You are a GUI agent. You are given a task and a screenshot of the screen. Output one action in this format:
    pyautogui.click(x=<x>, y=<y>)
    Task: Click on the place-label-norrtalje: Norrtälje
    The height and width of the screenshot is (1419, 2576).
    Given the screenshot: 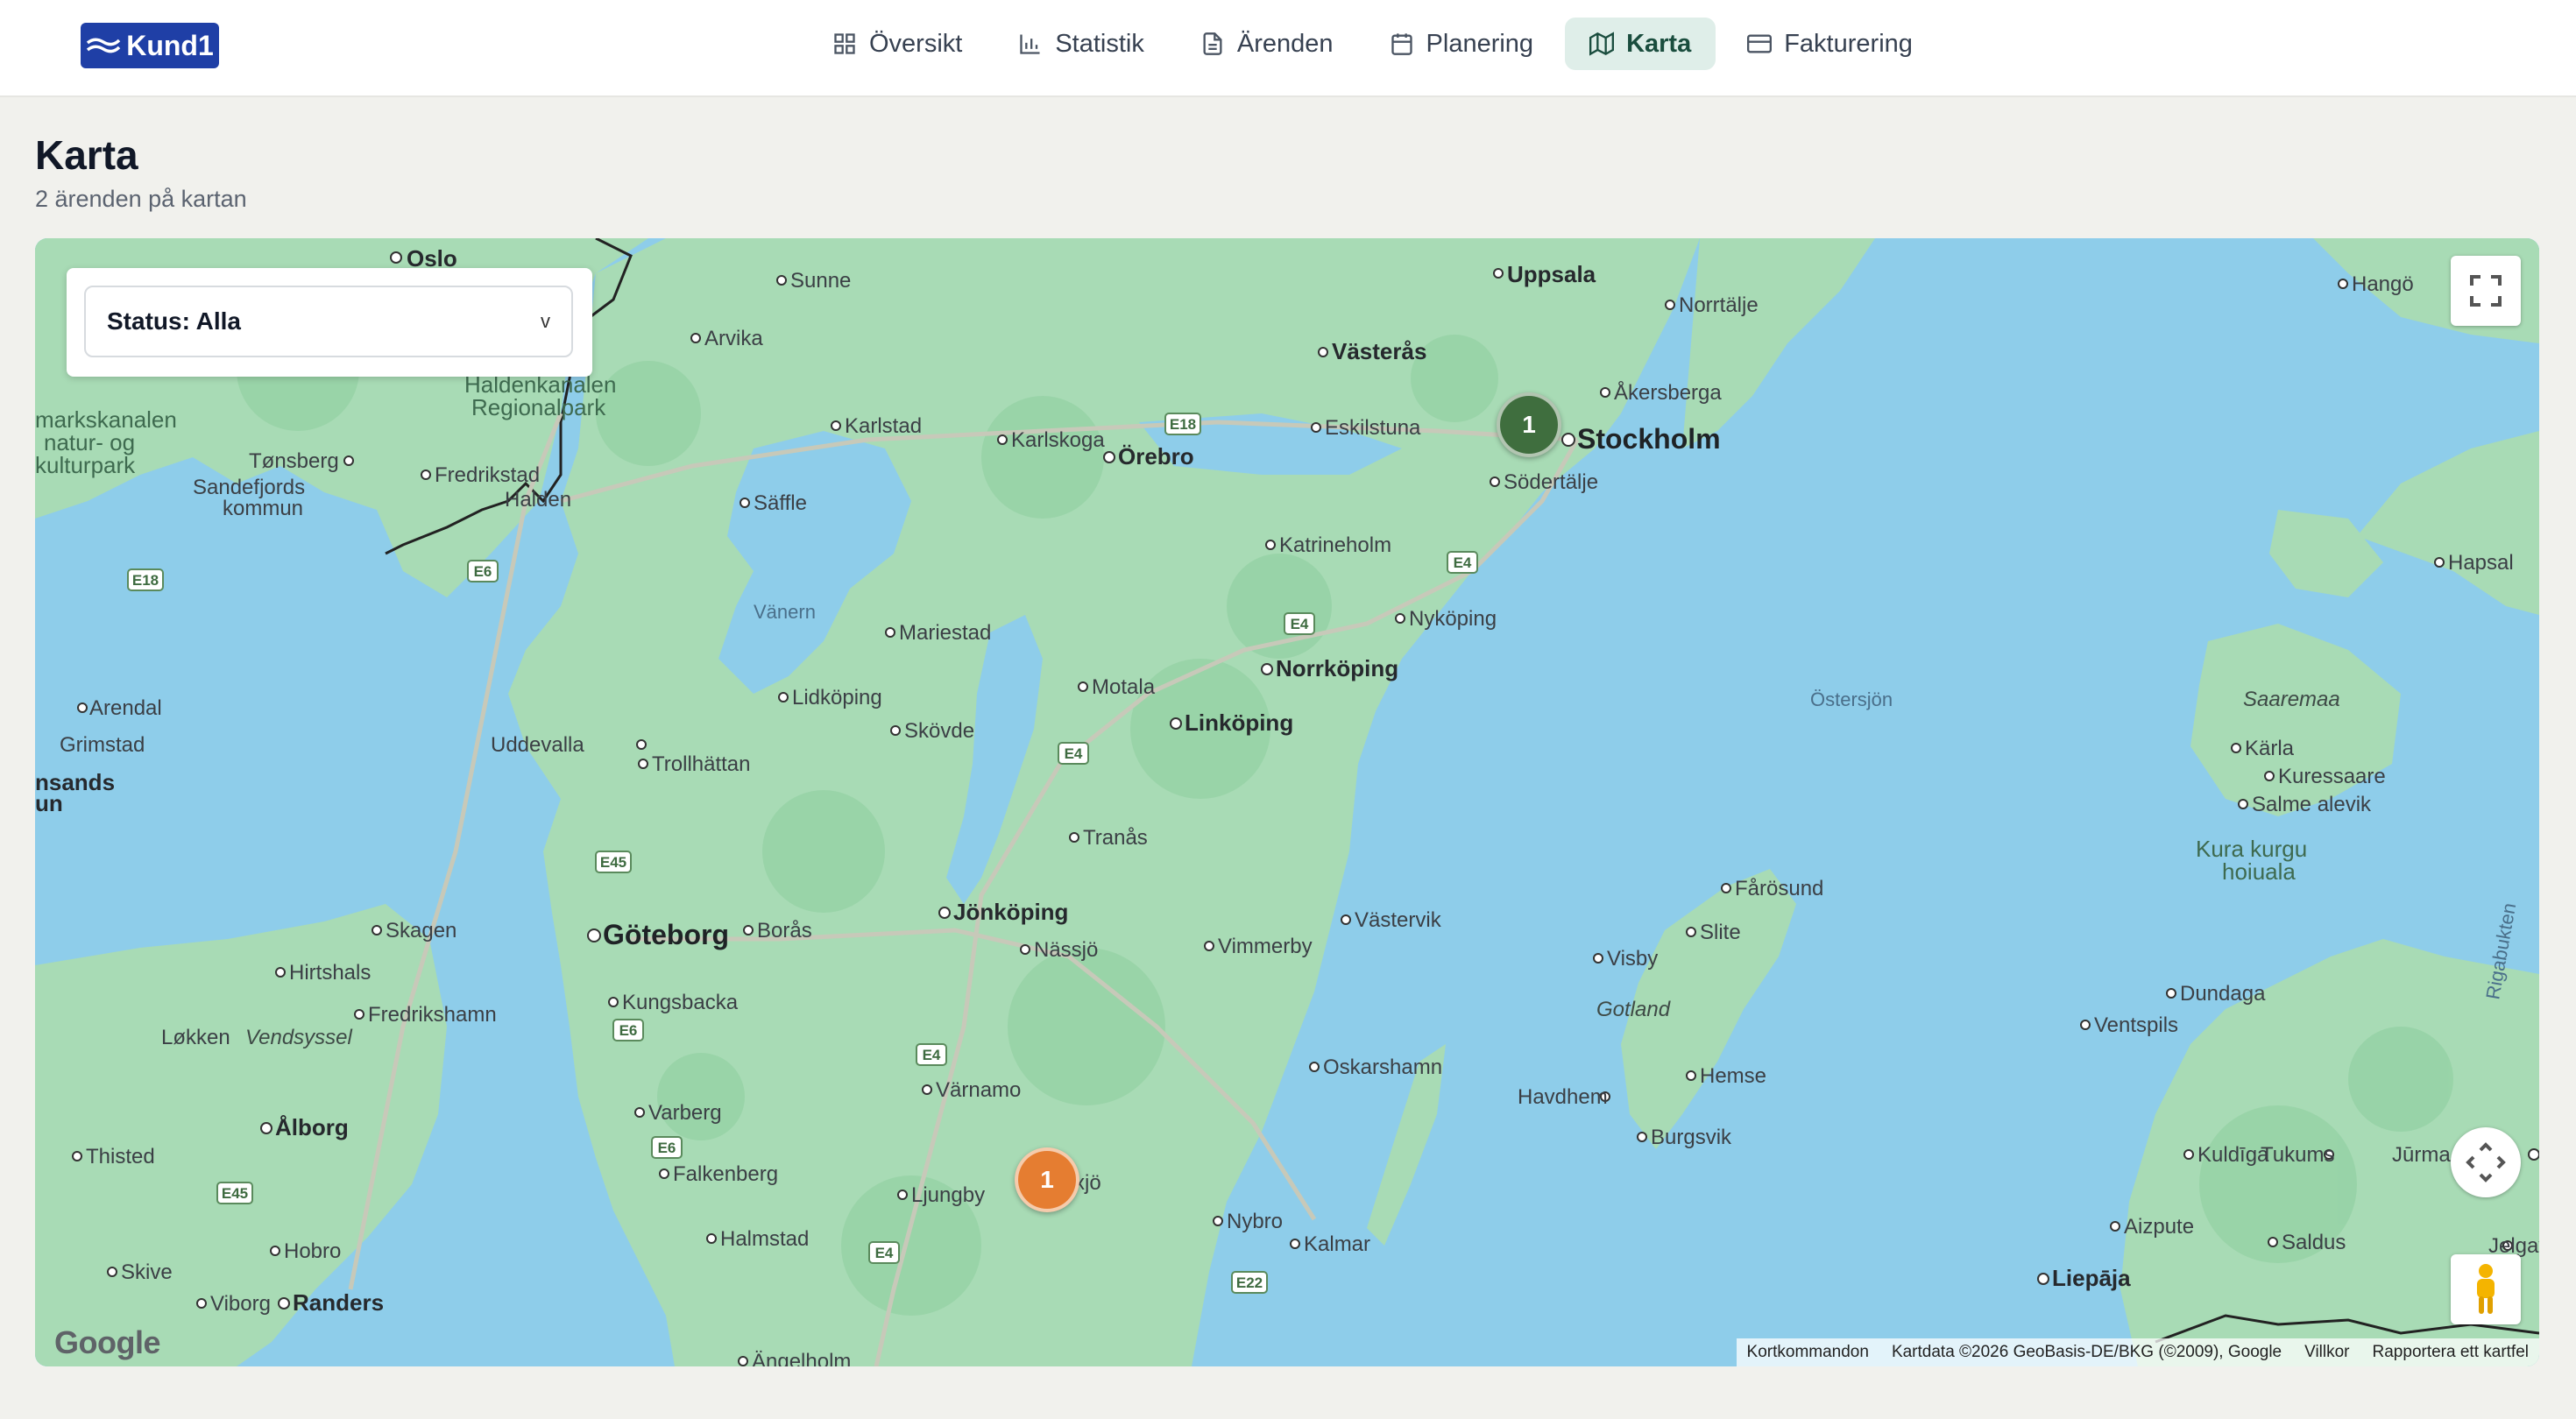 What is the action you would take?
    pyautogui.click(x=1719, y=305)
    